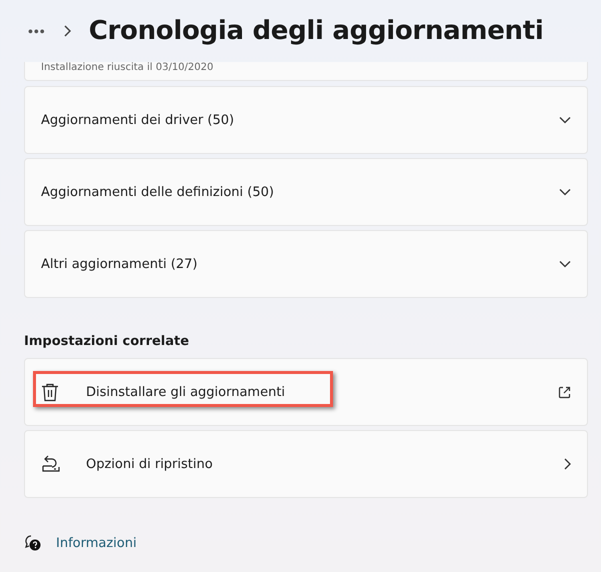 The image size is (601, 572). Describe the element at coordinates (96, 543) in the screenshot. I see `help-link: Informazioni` at that location.